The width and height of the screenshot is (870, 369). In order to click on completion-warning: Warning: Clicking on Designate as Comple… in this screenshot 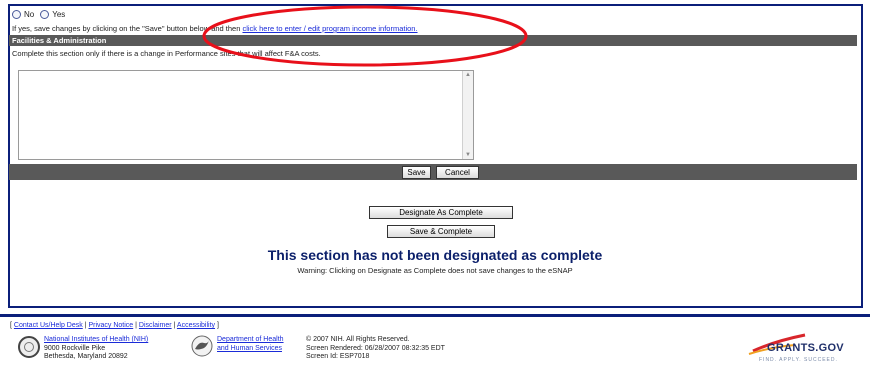, I will do `click(435, 270)`.